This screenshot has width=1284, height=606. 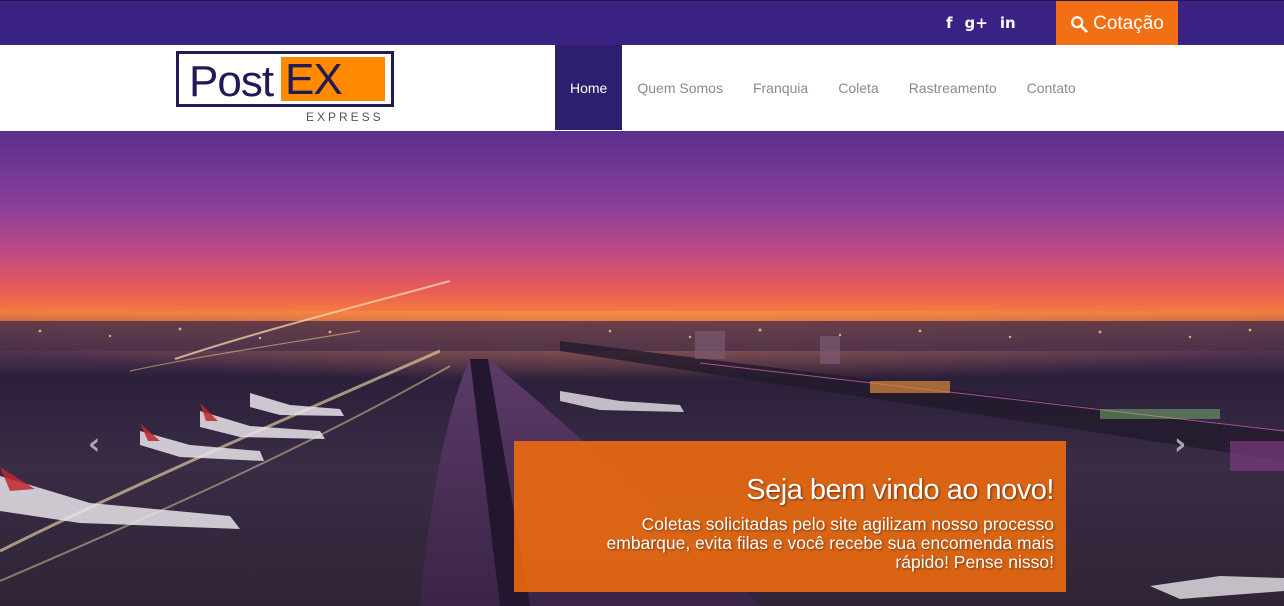 I want to click on logo-express-text: EXPRESS, so click(x=345, y=117).